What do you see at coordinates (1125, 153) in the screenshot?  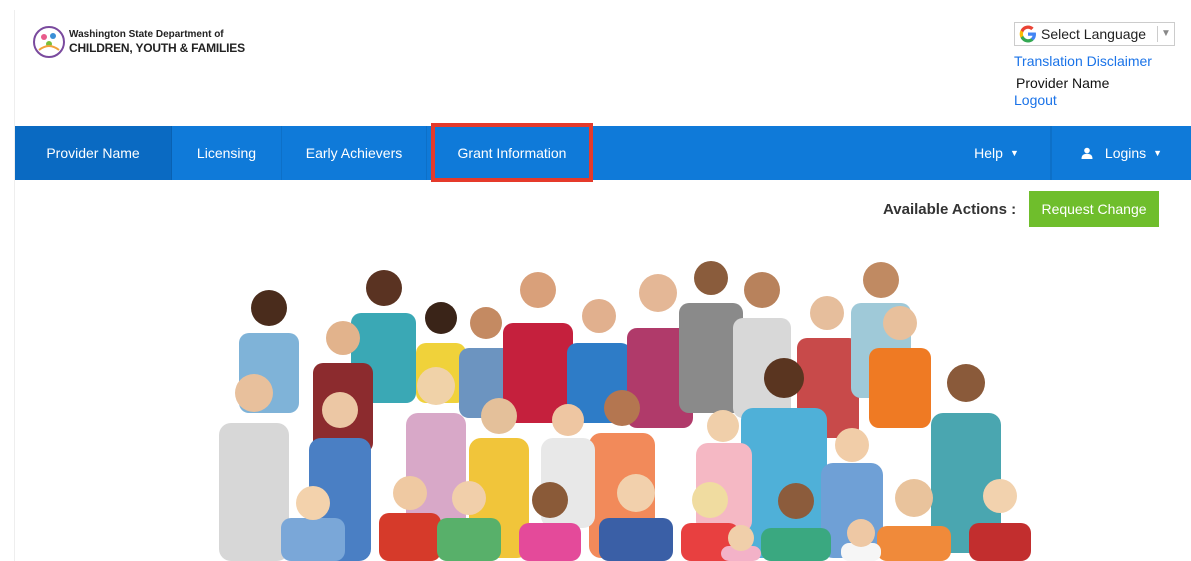 I see `nav-logins-label: Logins` at bounding box center [1125, 153].